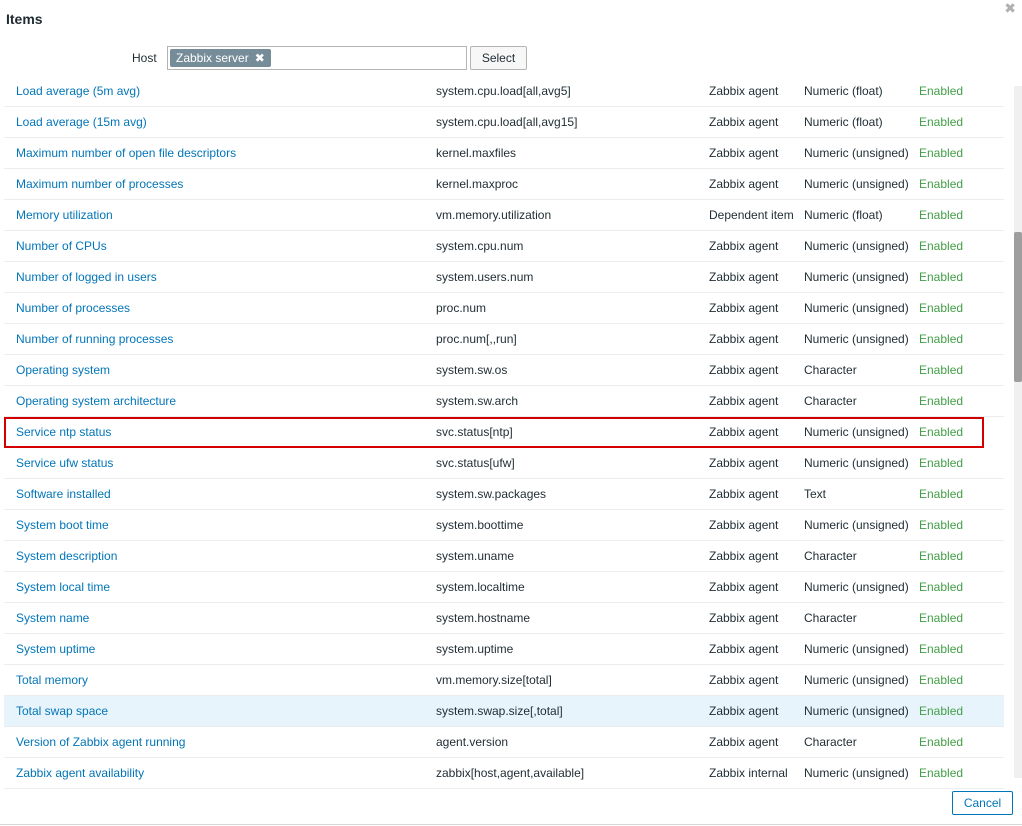 Image resolution: width=1022 pixels, height=826 pixels. What do you see at coordinates (260, 58) in the screenshot?
I see `remove-tag-icon: ✖` at bounding box center [260, 58].